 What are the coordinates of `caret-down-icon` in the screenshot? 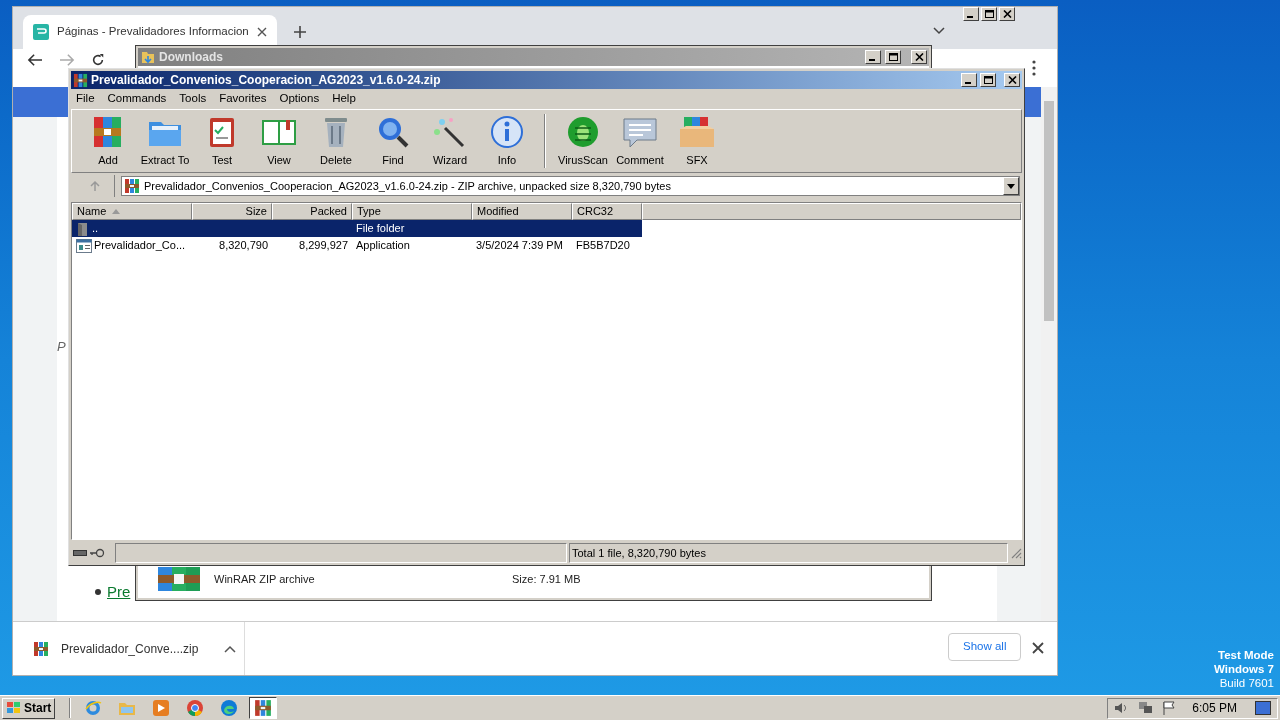 It's located at (1011, 186).